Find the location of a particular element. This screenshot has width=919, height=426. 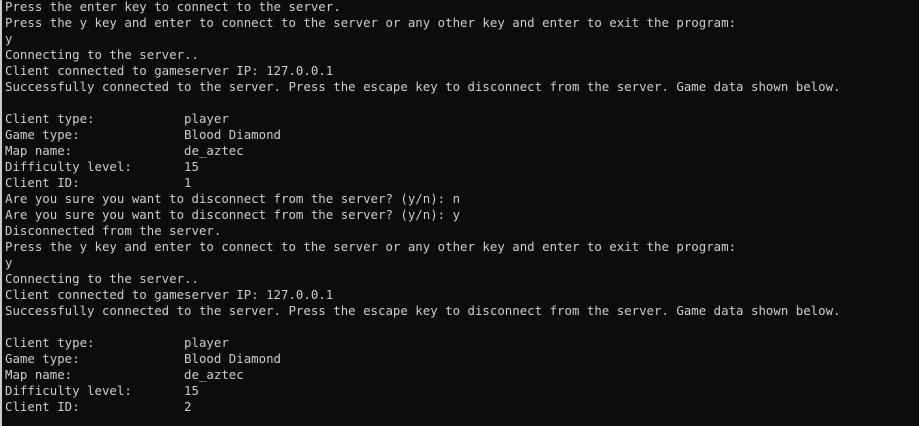

console-line: Client ID: 1 is located at coordinates (98, 182).